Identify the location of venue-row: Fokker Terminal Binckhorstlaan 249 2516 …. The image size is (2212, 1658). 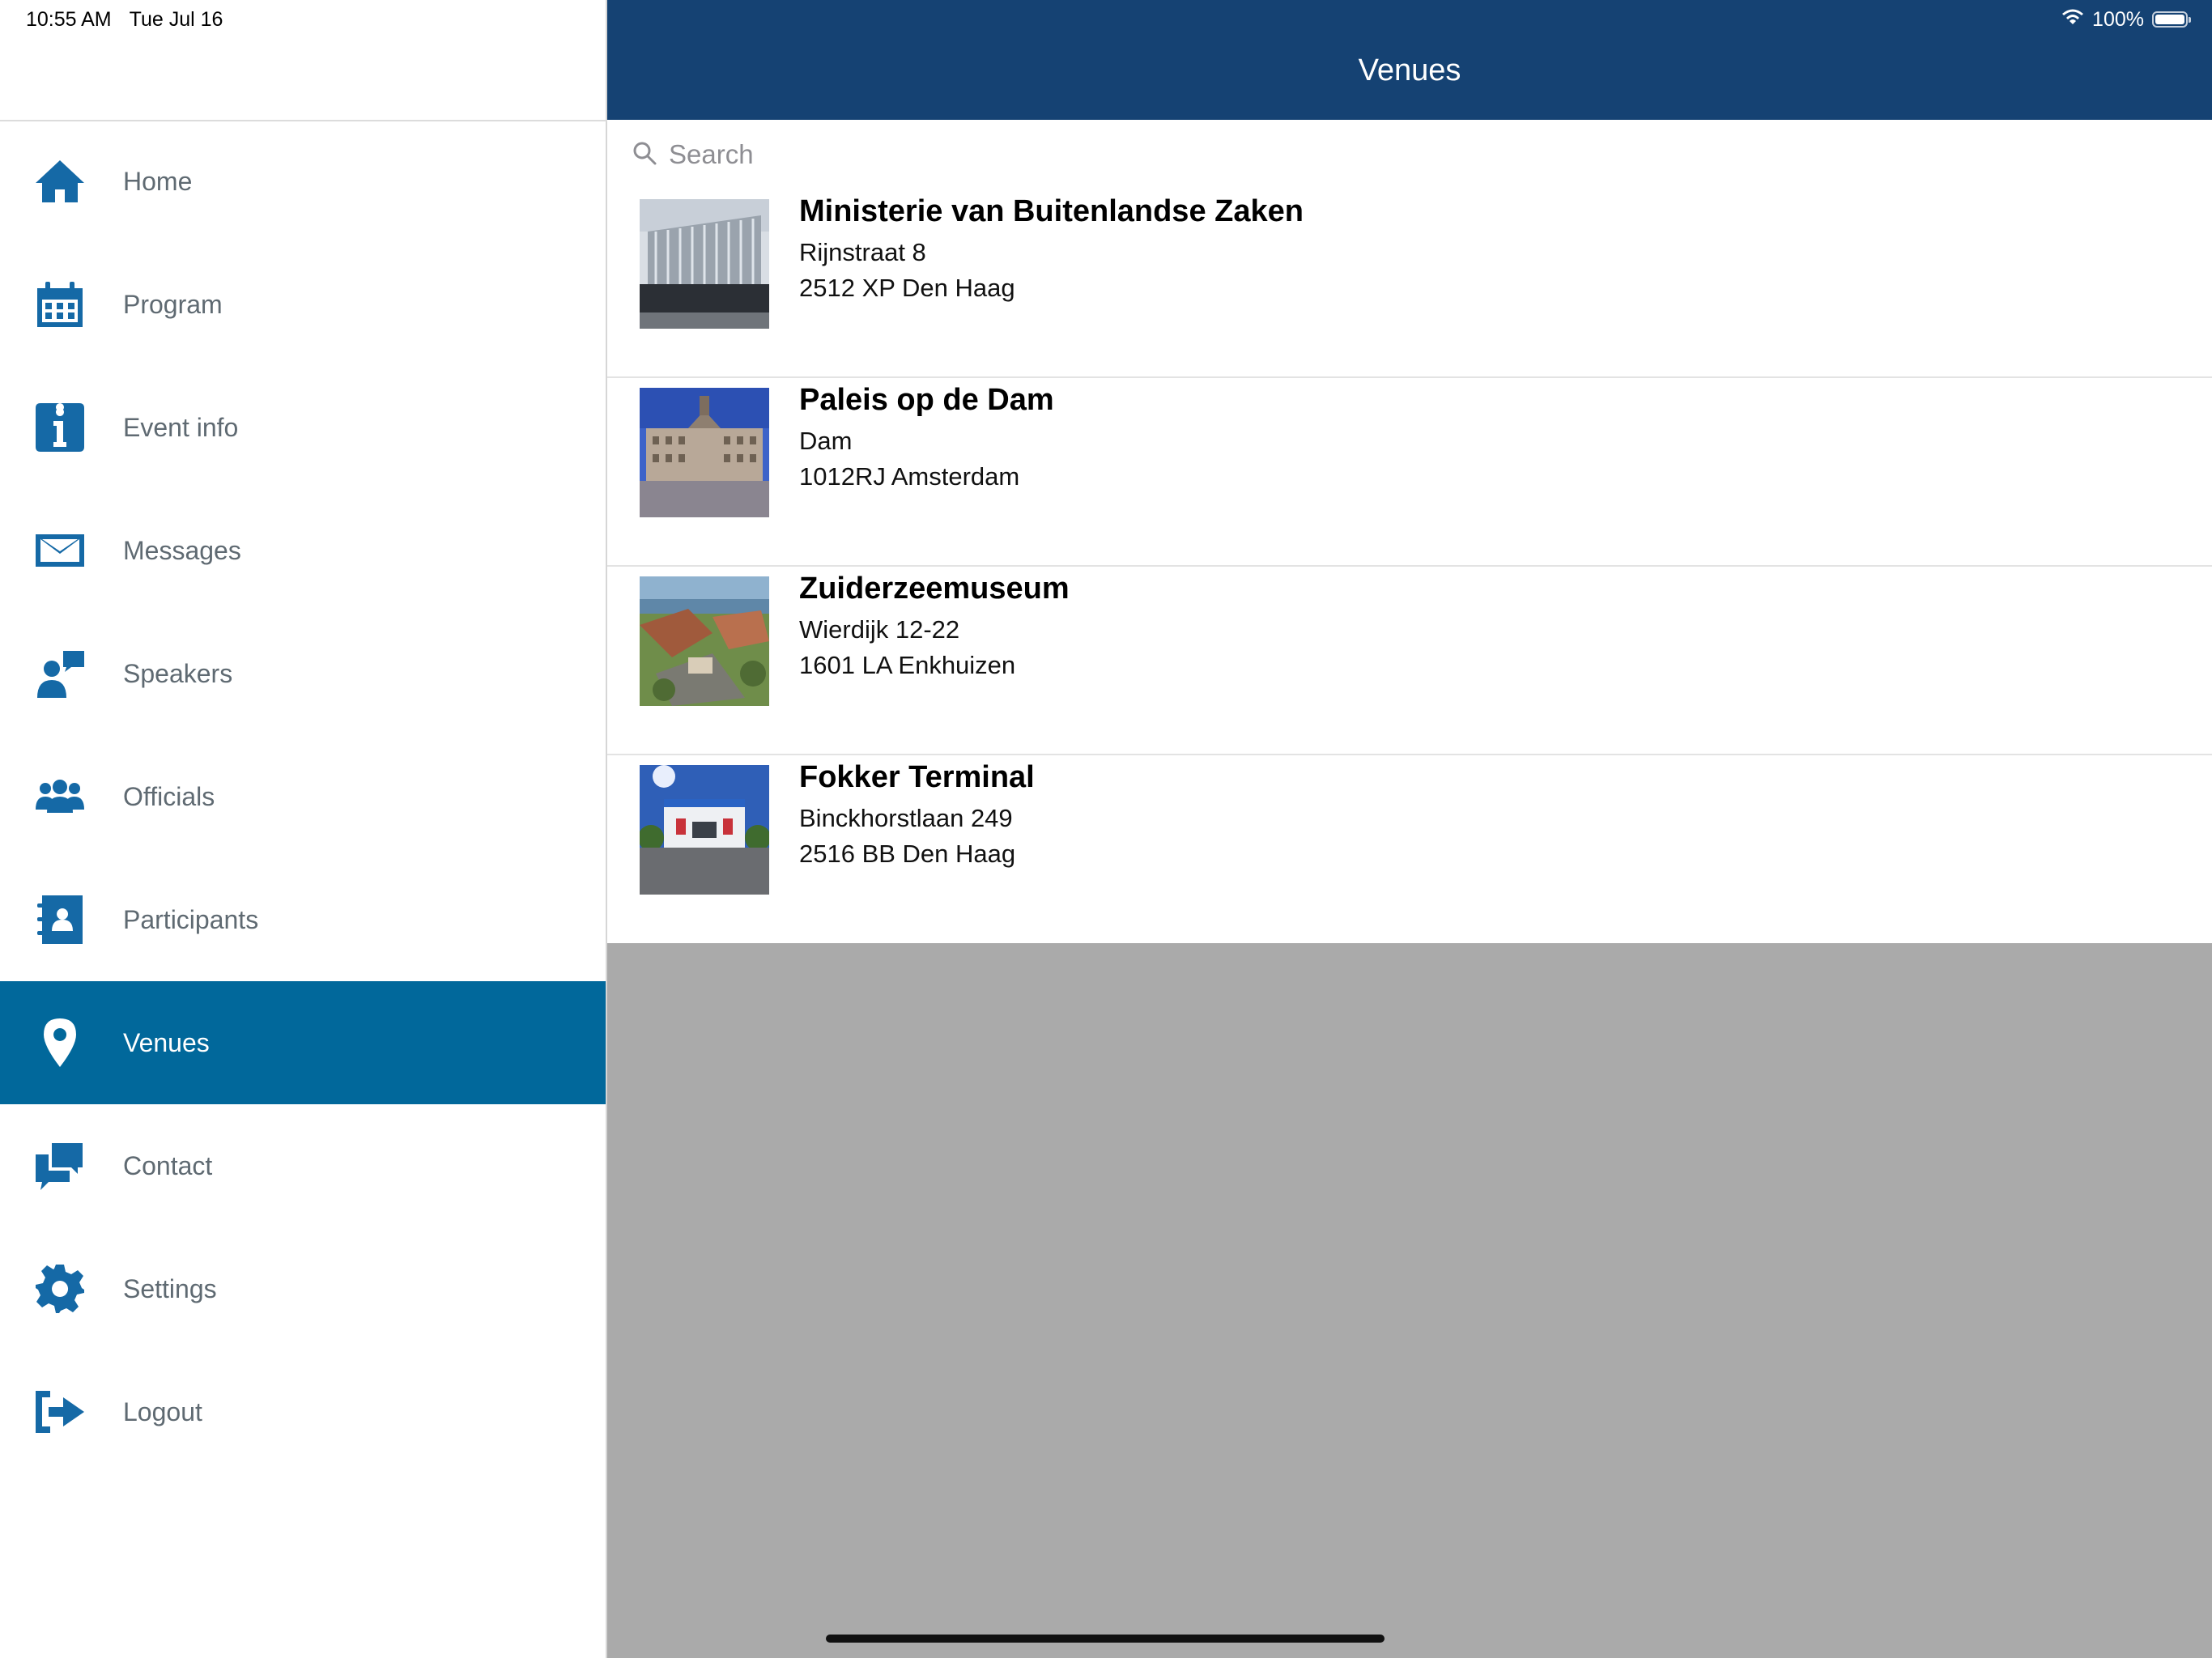
(1410, 849).